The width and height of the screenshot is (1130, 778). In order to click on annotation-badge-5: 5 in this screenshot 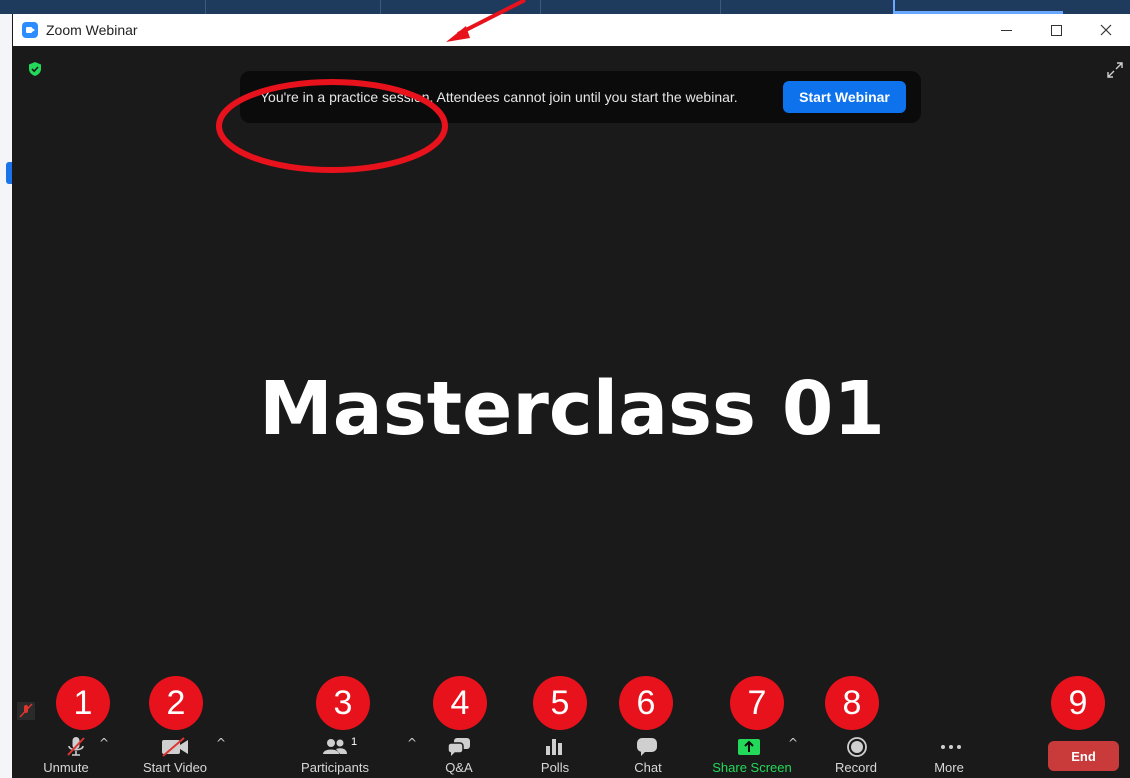, I will do `click(560, 703)`.